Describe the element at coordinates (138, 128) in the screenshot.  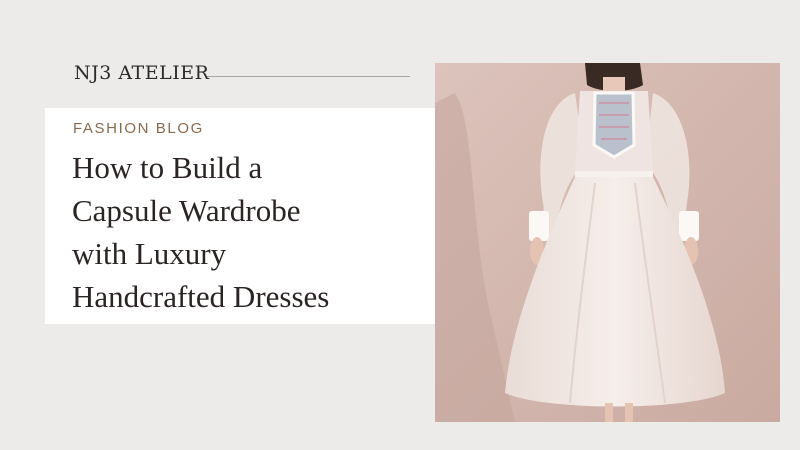
I see `category-label: FASHION BLOG` at that location.